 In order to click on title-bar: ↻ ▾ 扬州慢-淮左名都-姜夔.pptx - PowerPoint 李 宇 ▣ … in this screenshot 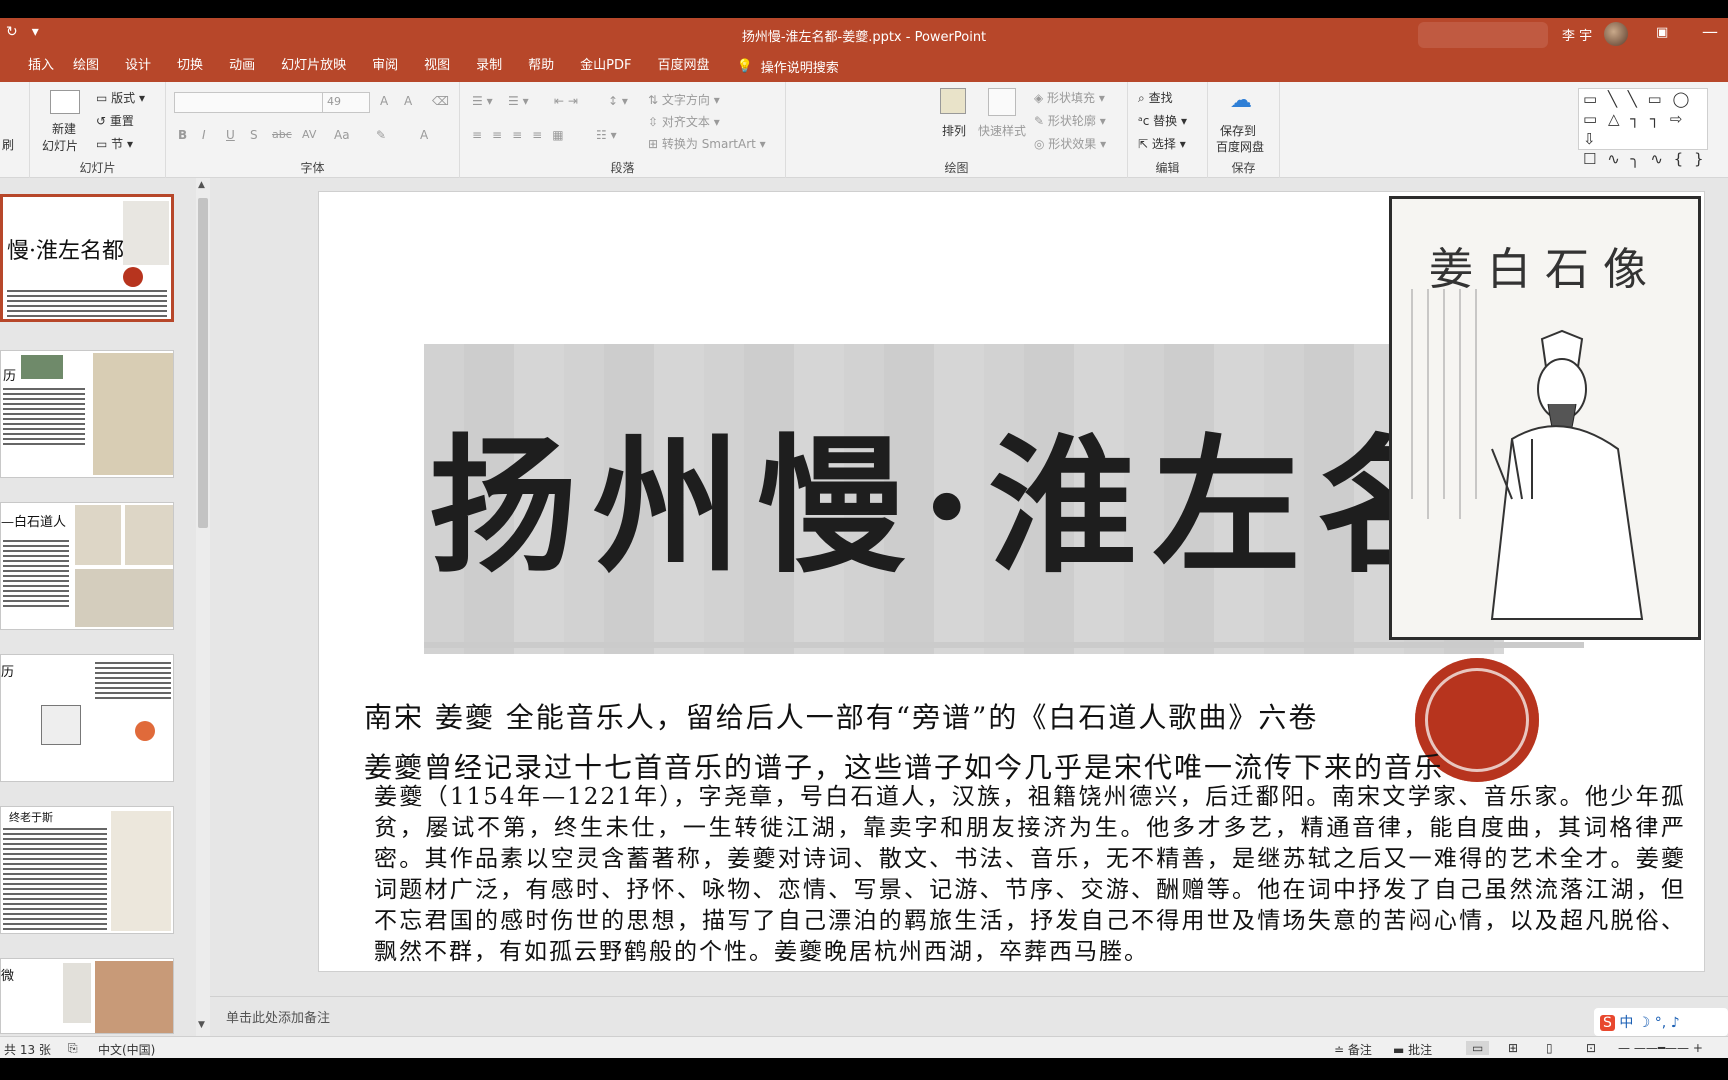, I will do `click(864, 34)`.